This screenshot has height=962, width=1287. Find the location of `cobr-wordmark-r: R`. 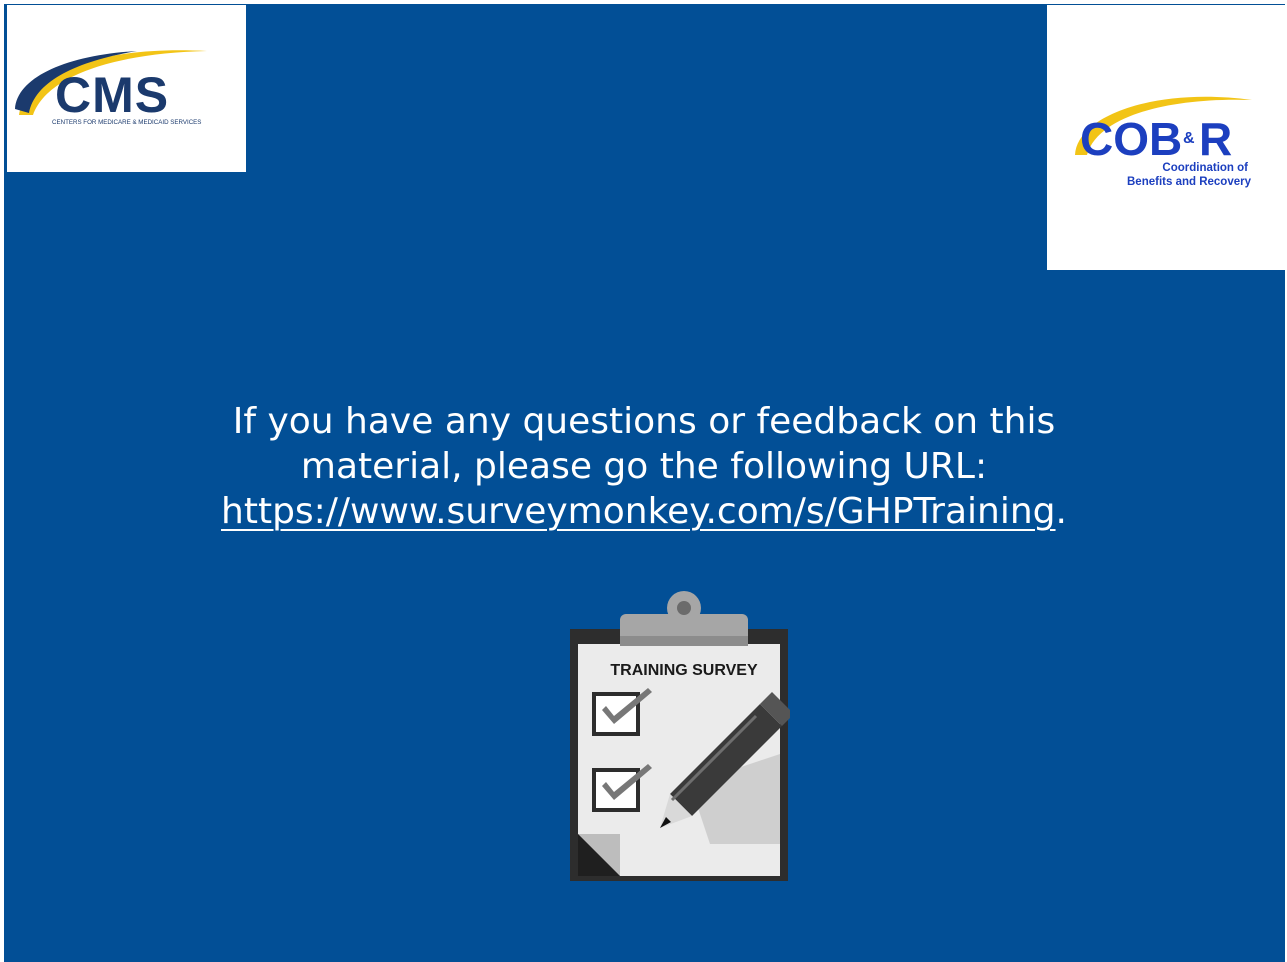

cobr-wordmark-r: R is located at coordinates (1215, 139).